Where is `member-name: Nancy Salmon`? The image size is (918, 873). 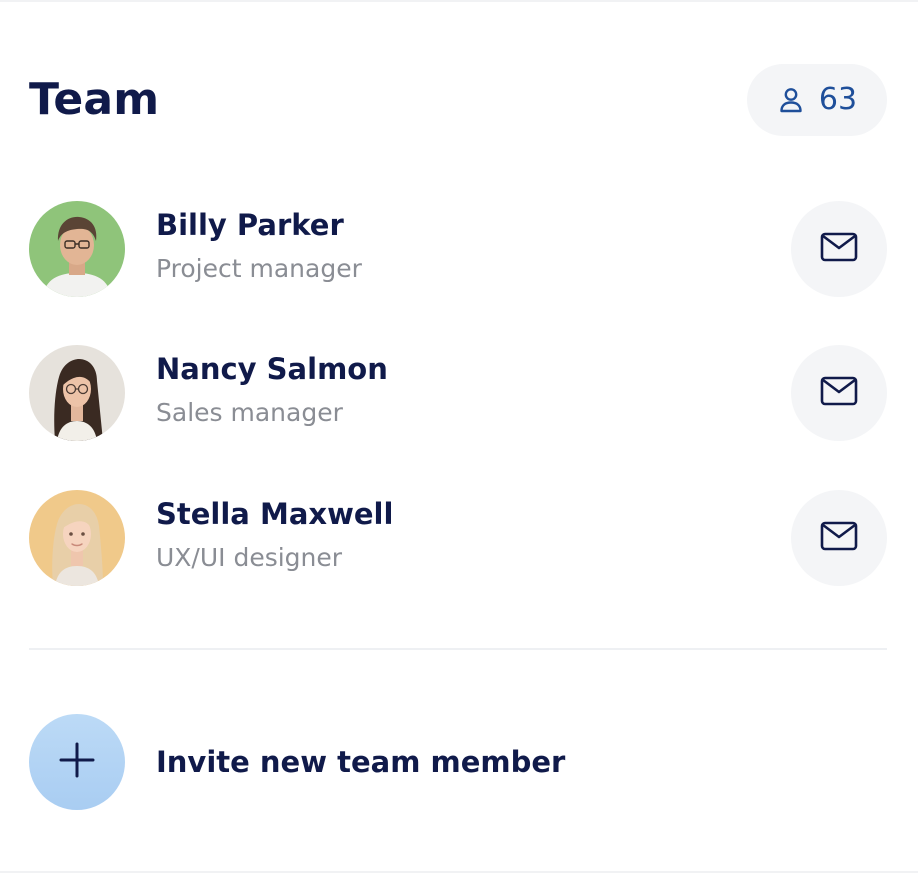 member-name: Nancy Salmon is located at coordinates (272, 369).